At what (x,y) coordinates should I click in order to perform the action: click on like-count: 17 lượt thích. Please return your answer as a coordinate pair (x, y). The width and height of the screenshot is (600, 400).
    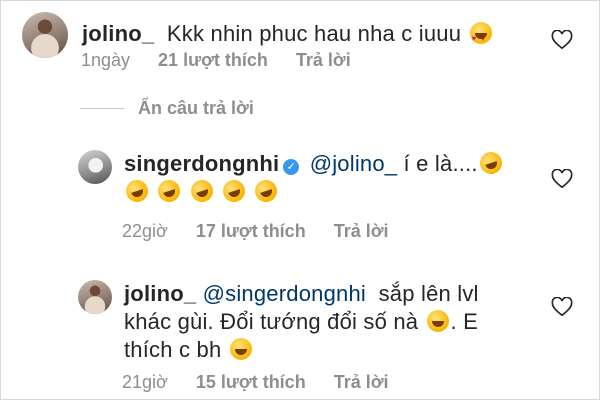
    Looking at the image, I should click on (251, 231).